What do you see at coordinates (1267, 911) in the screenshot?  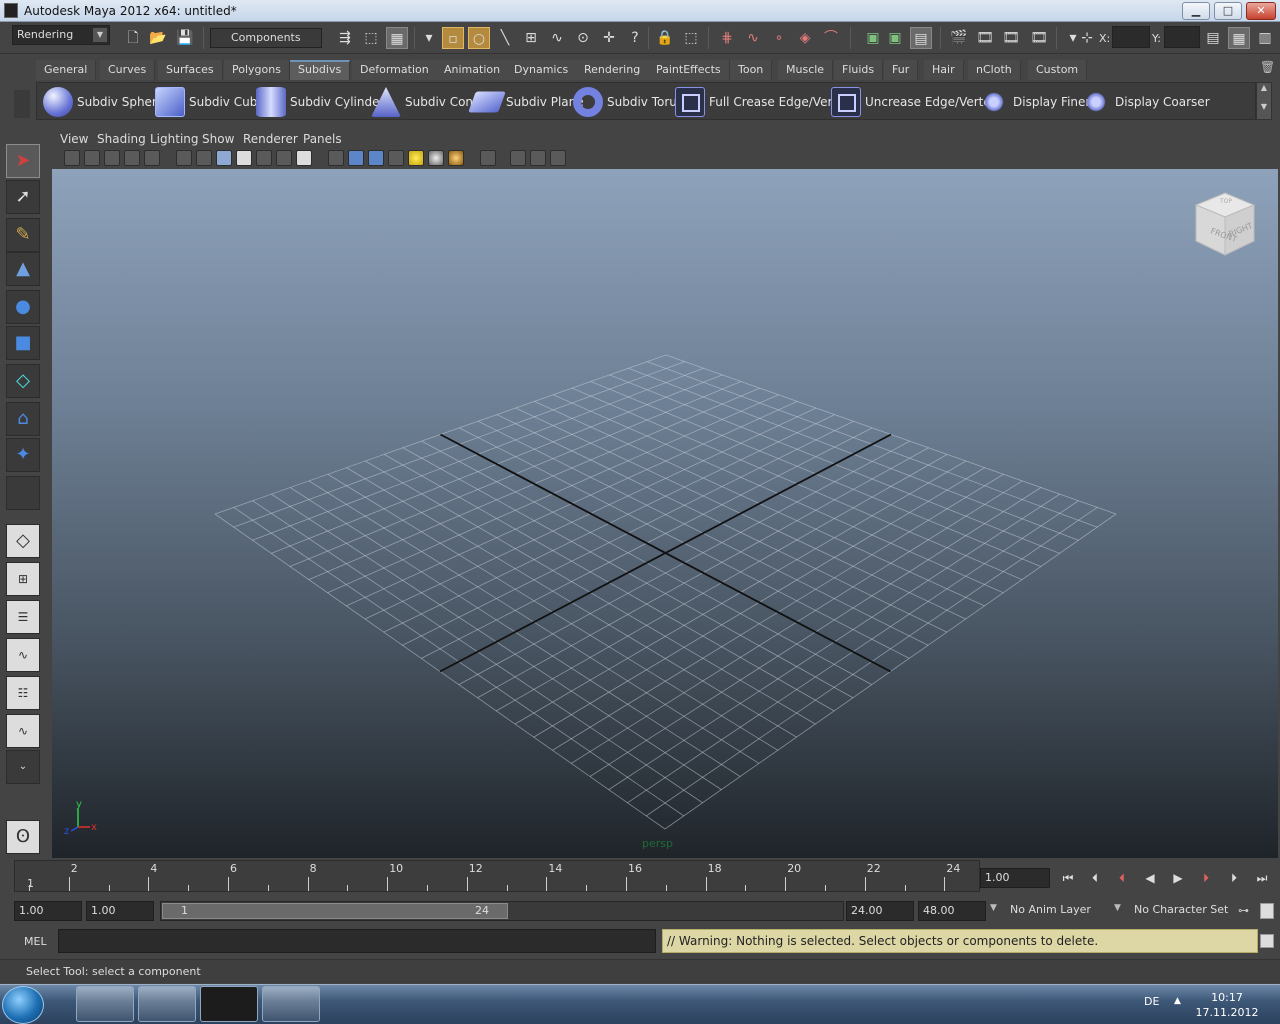 I see `animation-preferences-icon` at bounding box center [1267, 911].